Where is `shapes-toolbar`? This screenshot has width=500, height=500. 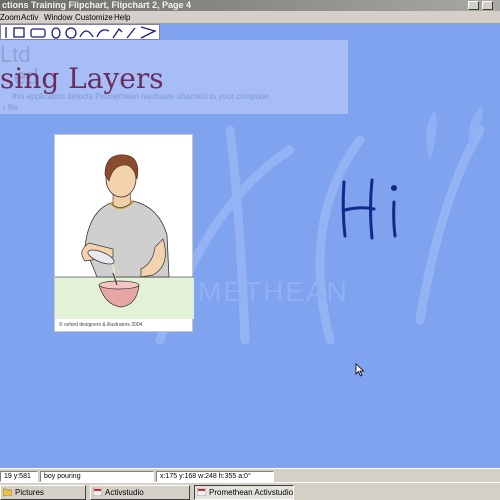
shapes-toolbar is located at coordinates (80, 32).